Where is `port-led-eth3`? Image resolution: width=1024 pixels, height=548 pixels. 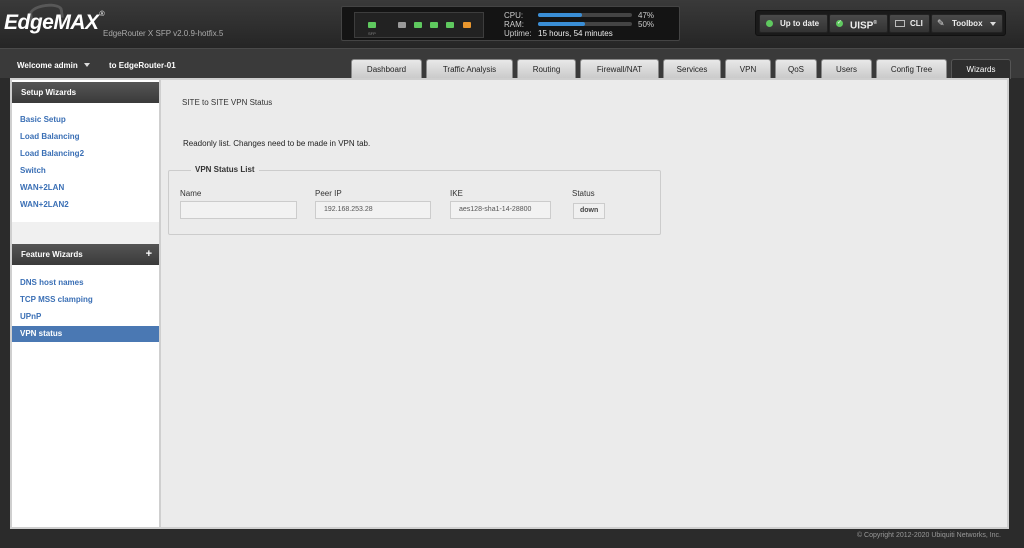
port-led-eth3 is located at coordinates (450, 25).